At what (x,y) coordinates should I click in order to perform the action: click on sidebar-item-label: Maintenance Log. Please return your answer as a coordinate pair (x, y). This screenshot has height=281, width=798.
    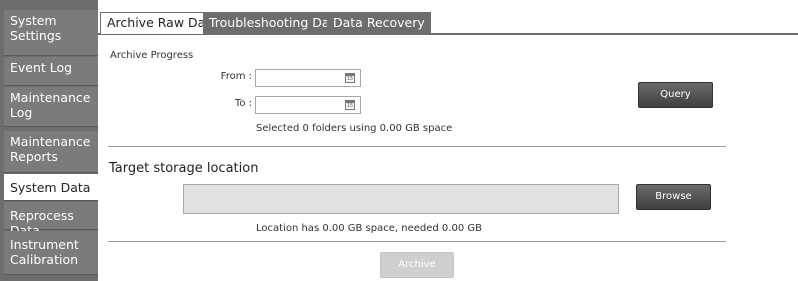
    Looking at the image, I should click on (50, 105).